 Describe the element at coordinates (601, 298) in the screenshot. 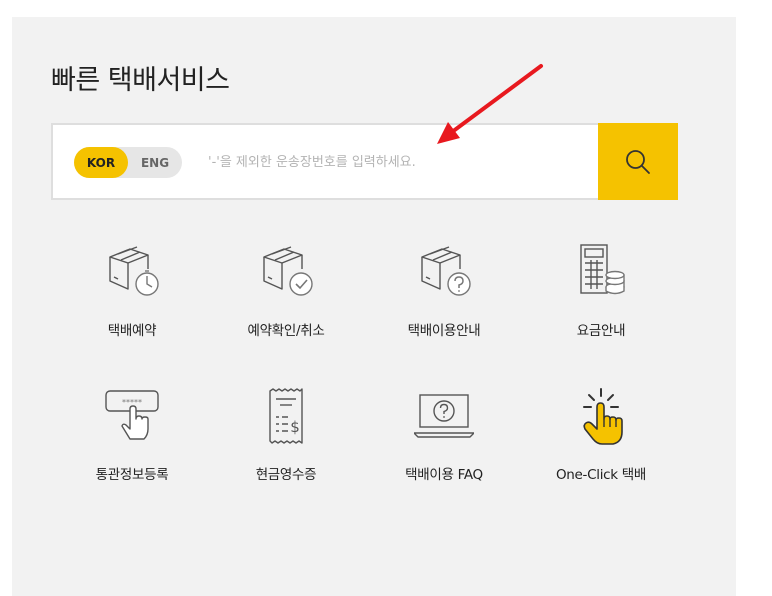

I see `menu-item-fee-guide: 요금안내` at that location.